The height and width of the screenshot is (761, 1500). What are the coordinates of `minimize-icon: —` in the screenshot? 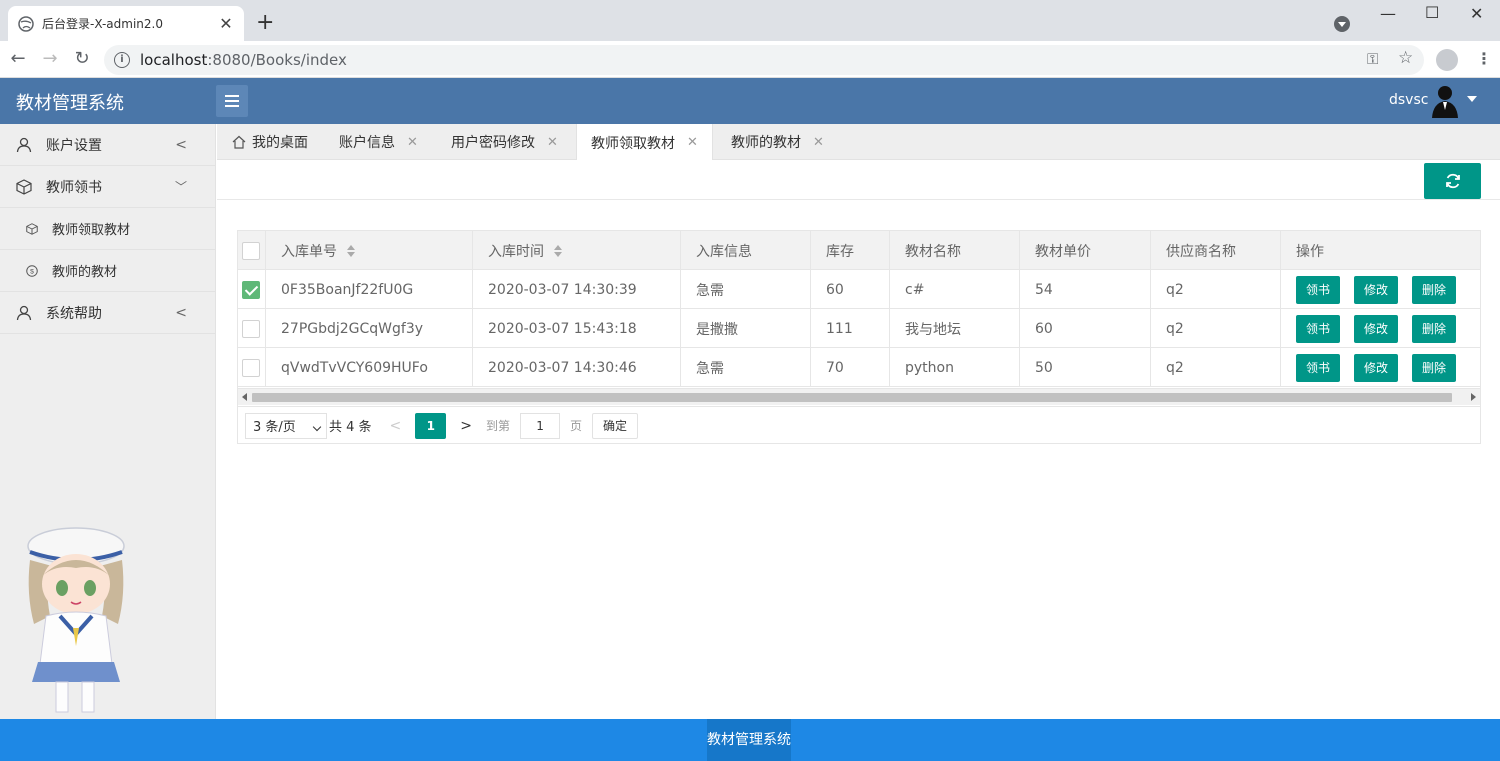 It's located at (1388, 13).